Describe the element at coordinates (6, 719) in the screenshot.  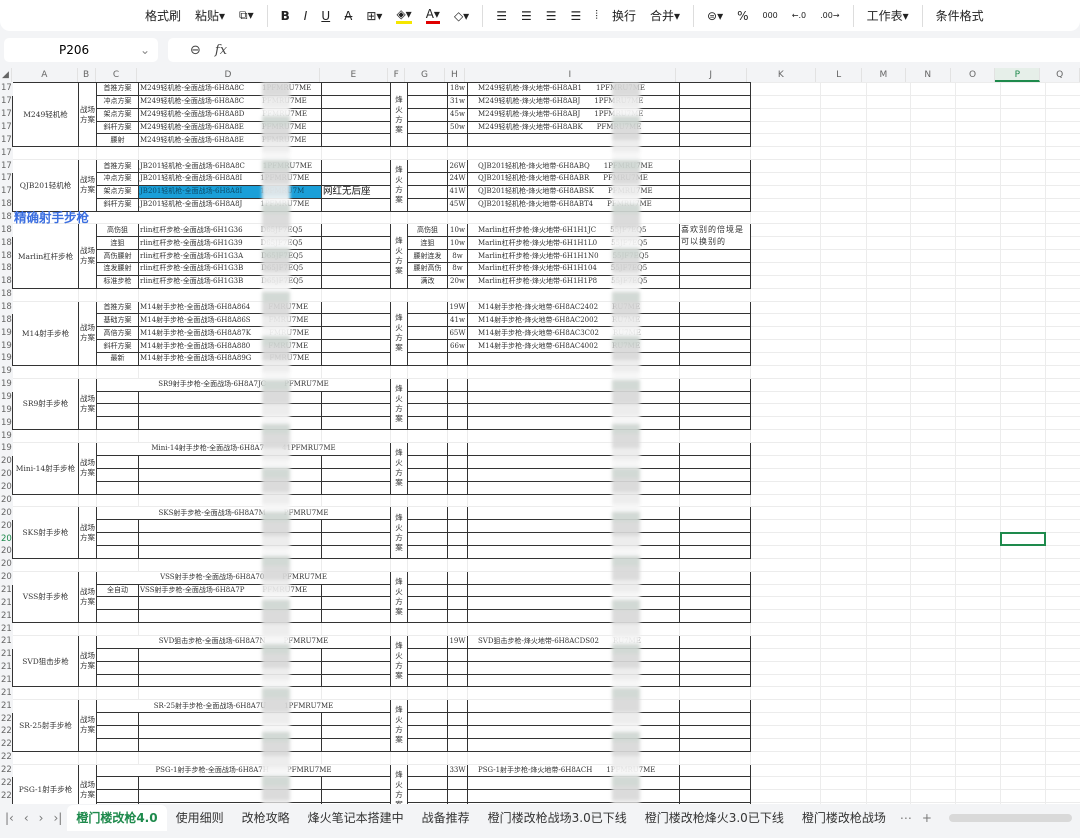
I see `row-header: 220` at that location.